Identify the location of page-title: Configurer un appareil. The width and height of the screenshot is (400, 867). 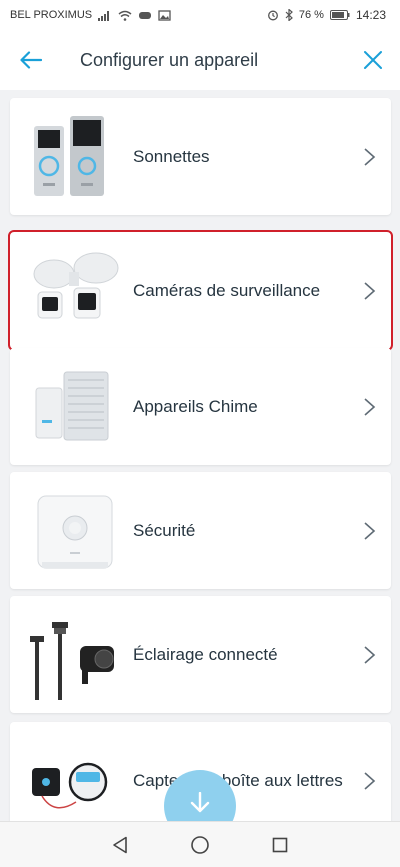
(169, 60).